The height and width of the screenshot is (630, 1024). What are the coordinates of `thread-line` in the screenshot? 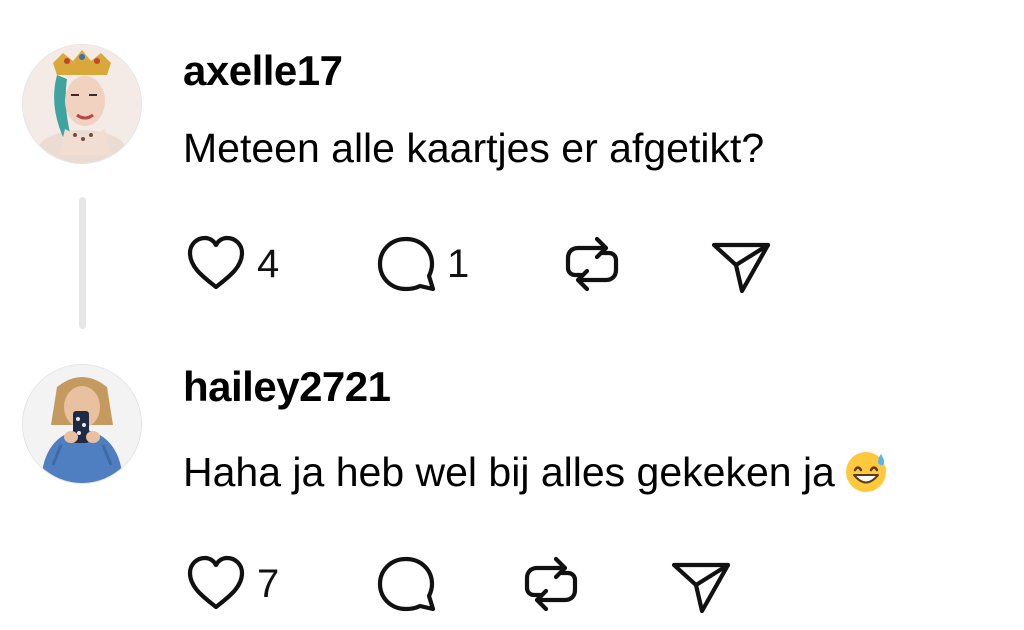 It's located at (82, 263).